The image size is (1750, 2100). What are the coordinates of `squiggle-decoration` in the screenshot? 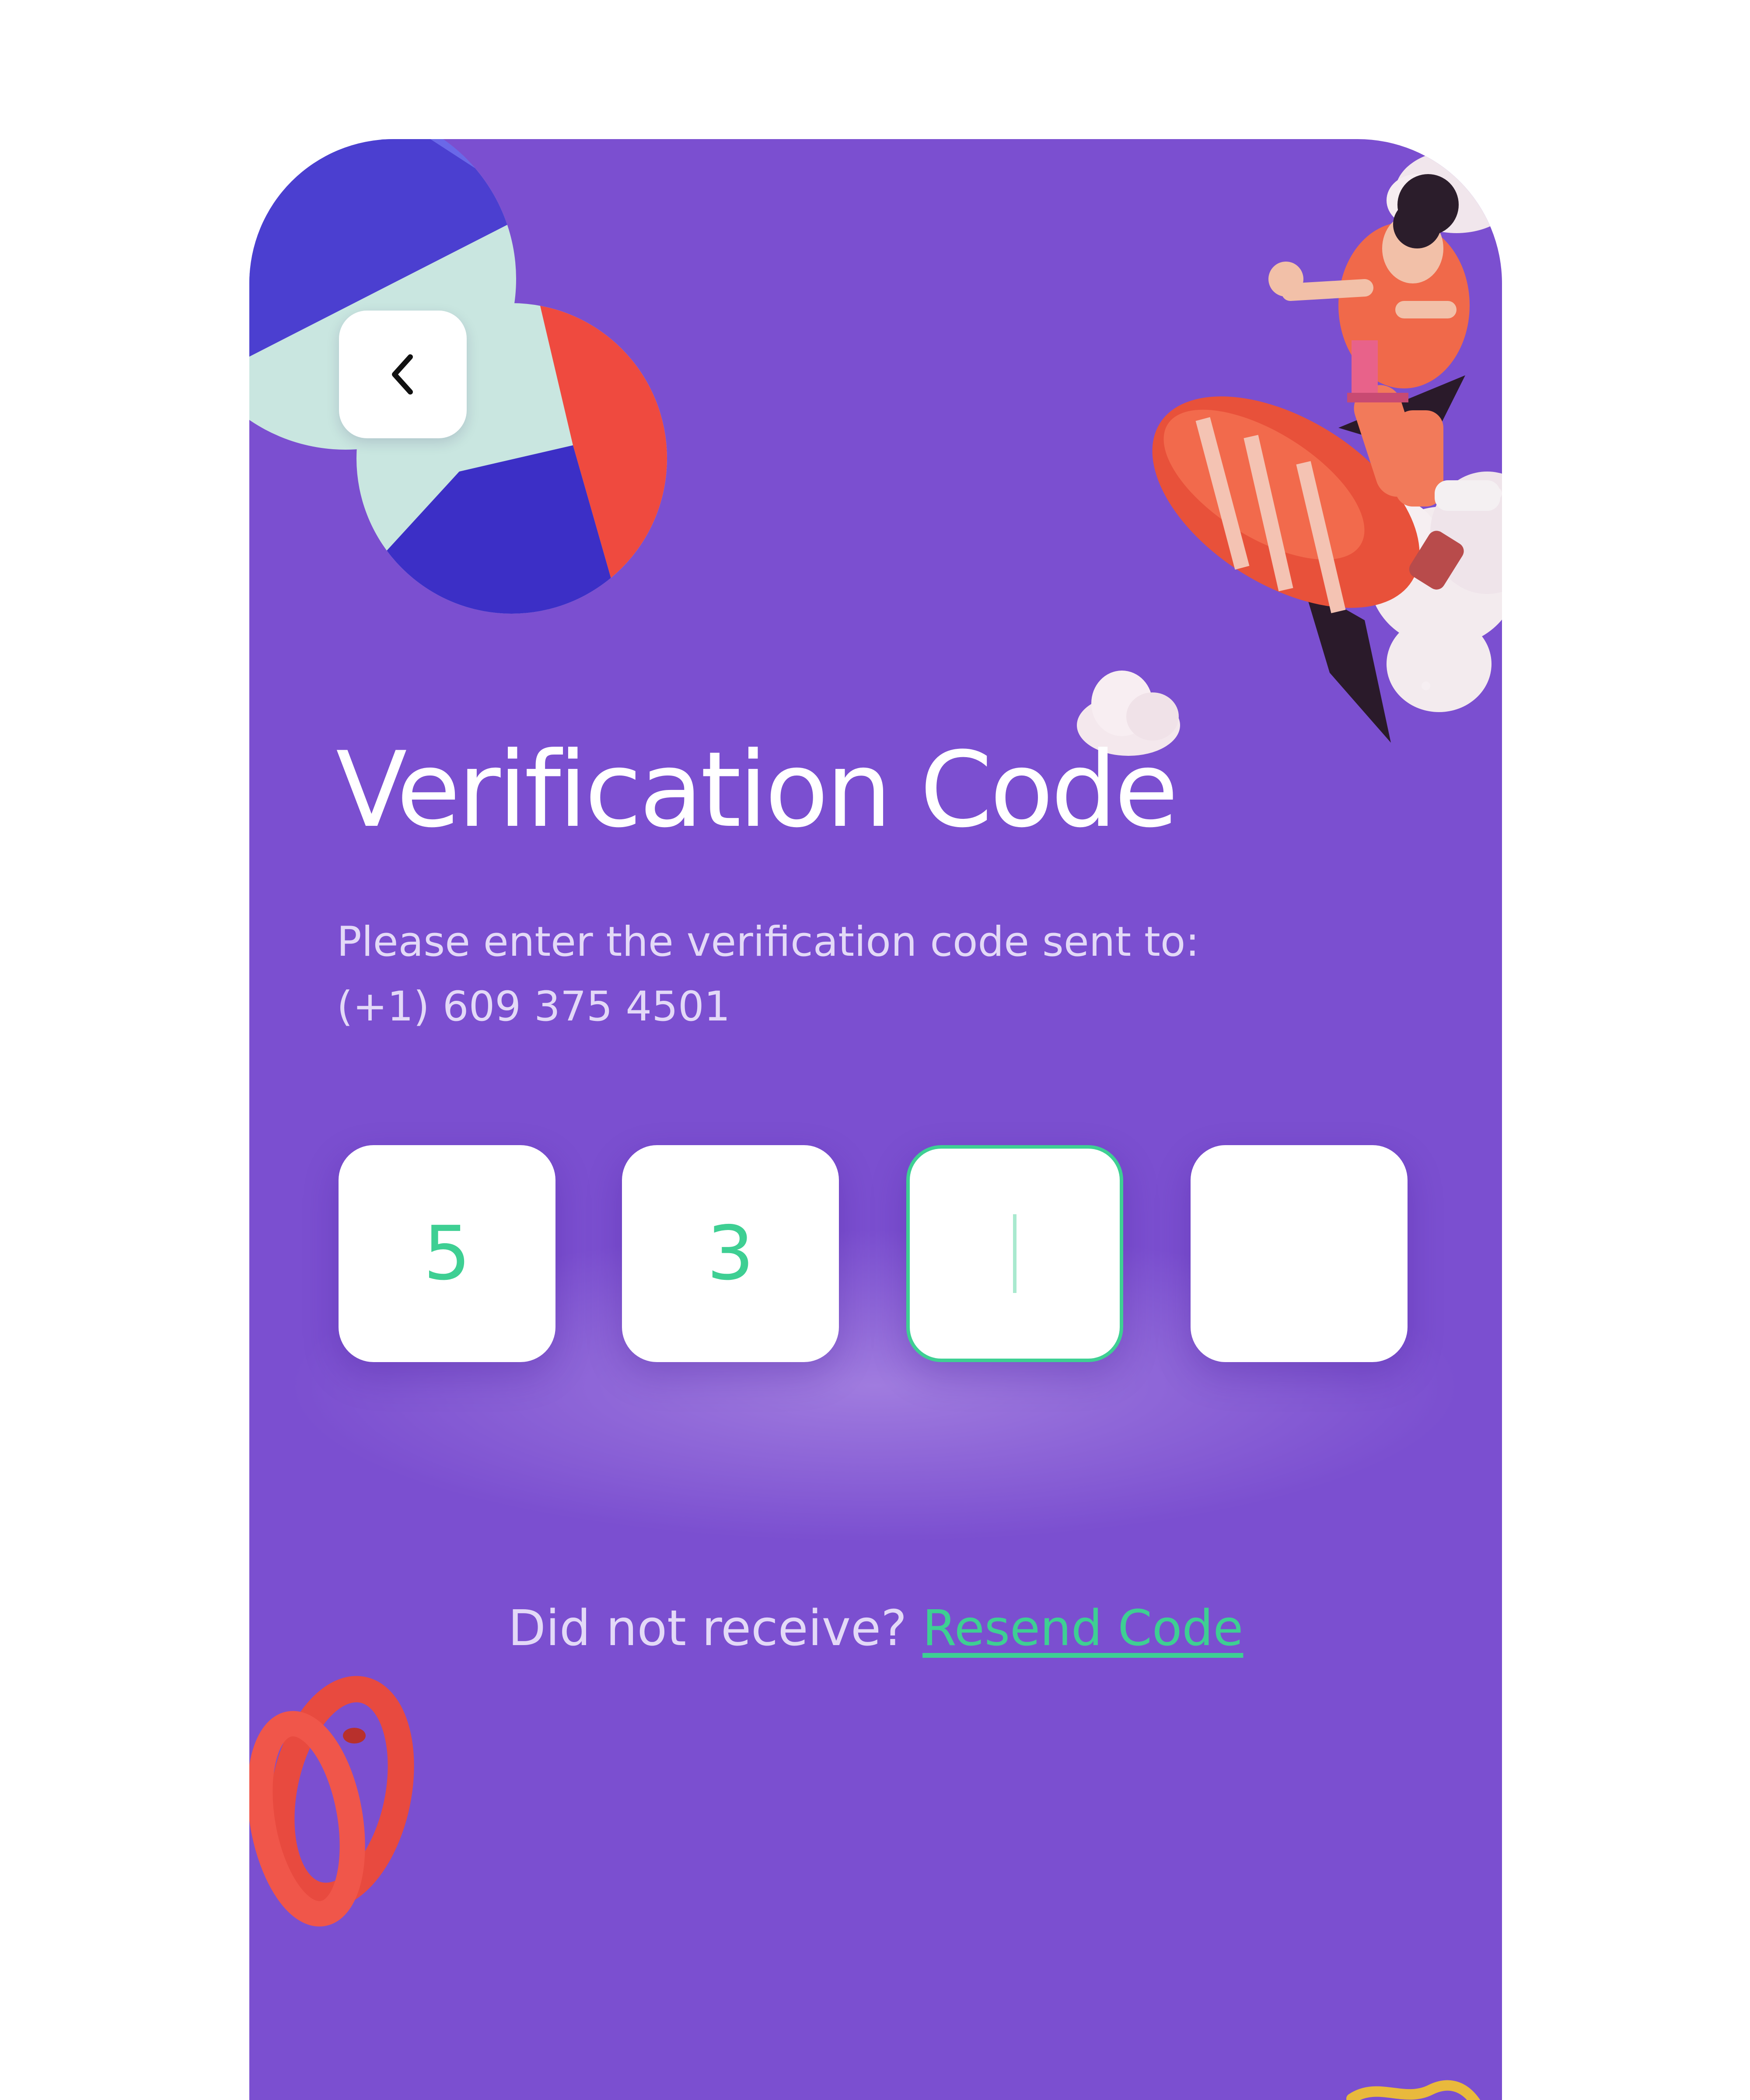 It's located at (1413, 2090).